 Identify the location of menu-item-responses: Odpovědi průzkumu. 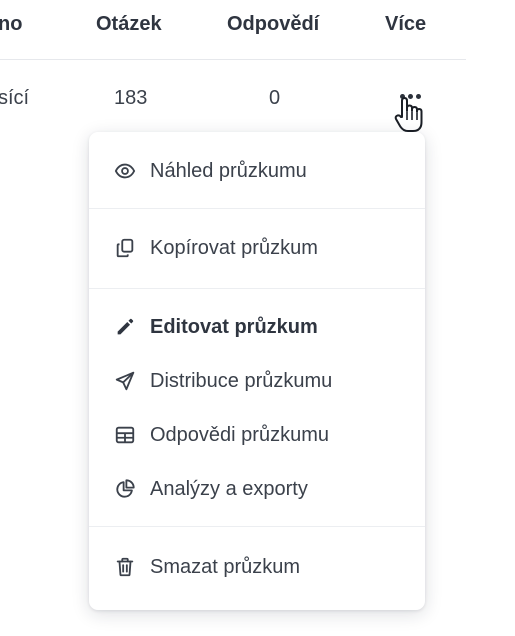
(257, 435).